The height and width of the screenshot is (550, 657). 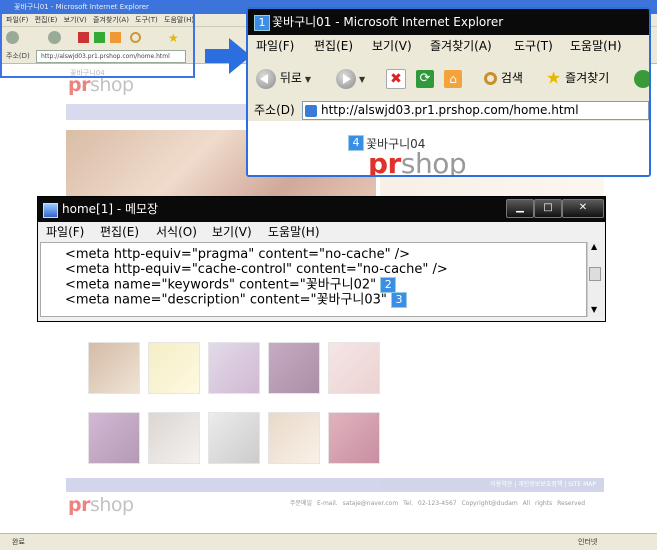 I want to click on history-icon, so click(x=641, y=78).